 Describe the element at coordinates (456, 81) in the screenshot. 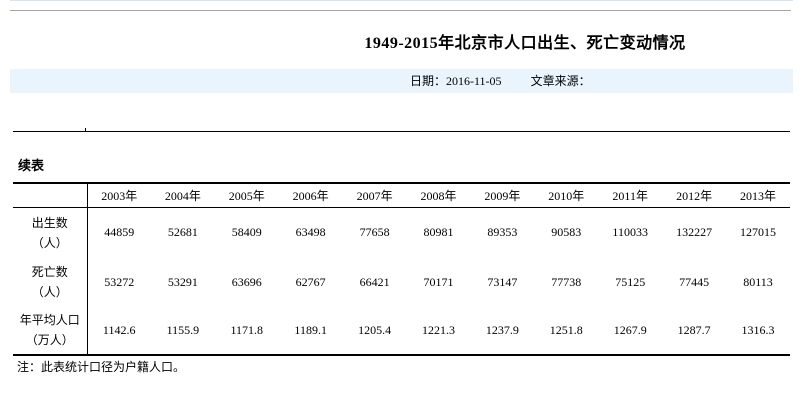

I see `date-label: 日期：2016-11-05` at that location.